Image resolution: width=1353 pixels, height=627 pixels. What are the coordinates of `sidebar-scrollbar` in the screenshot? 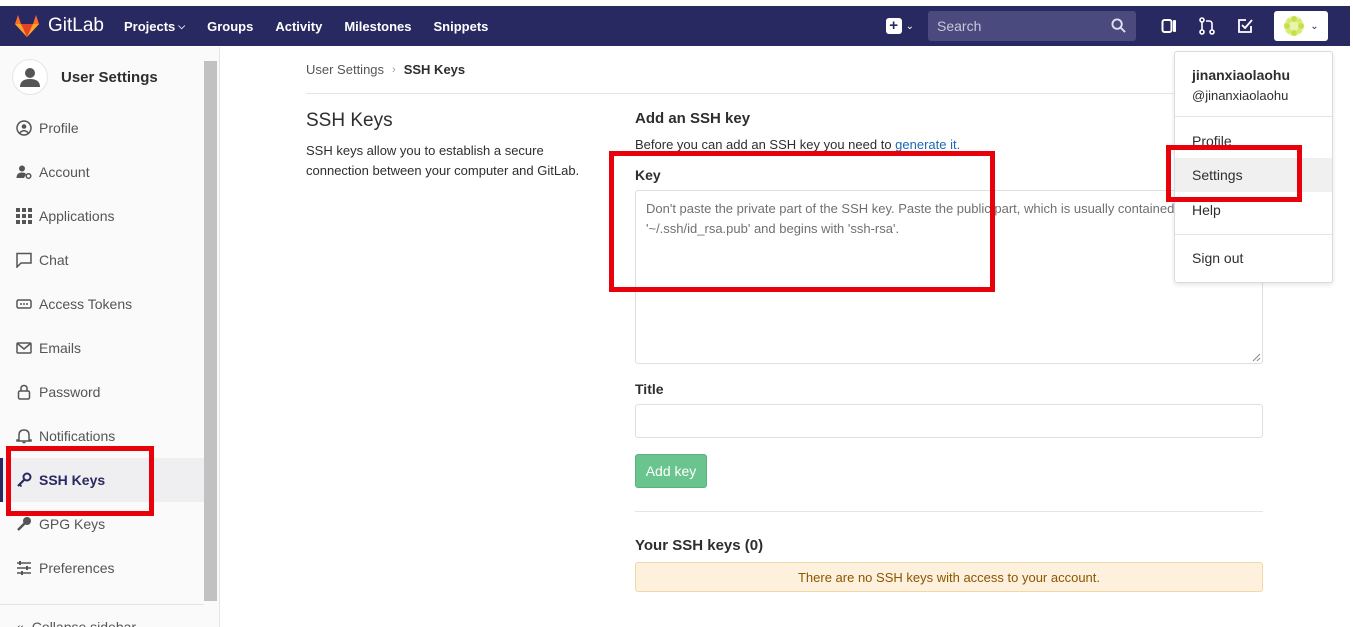 It's located at (210, 331).